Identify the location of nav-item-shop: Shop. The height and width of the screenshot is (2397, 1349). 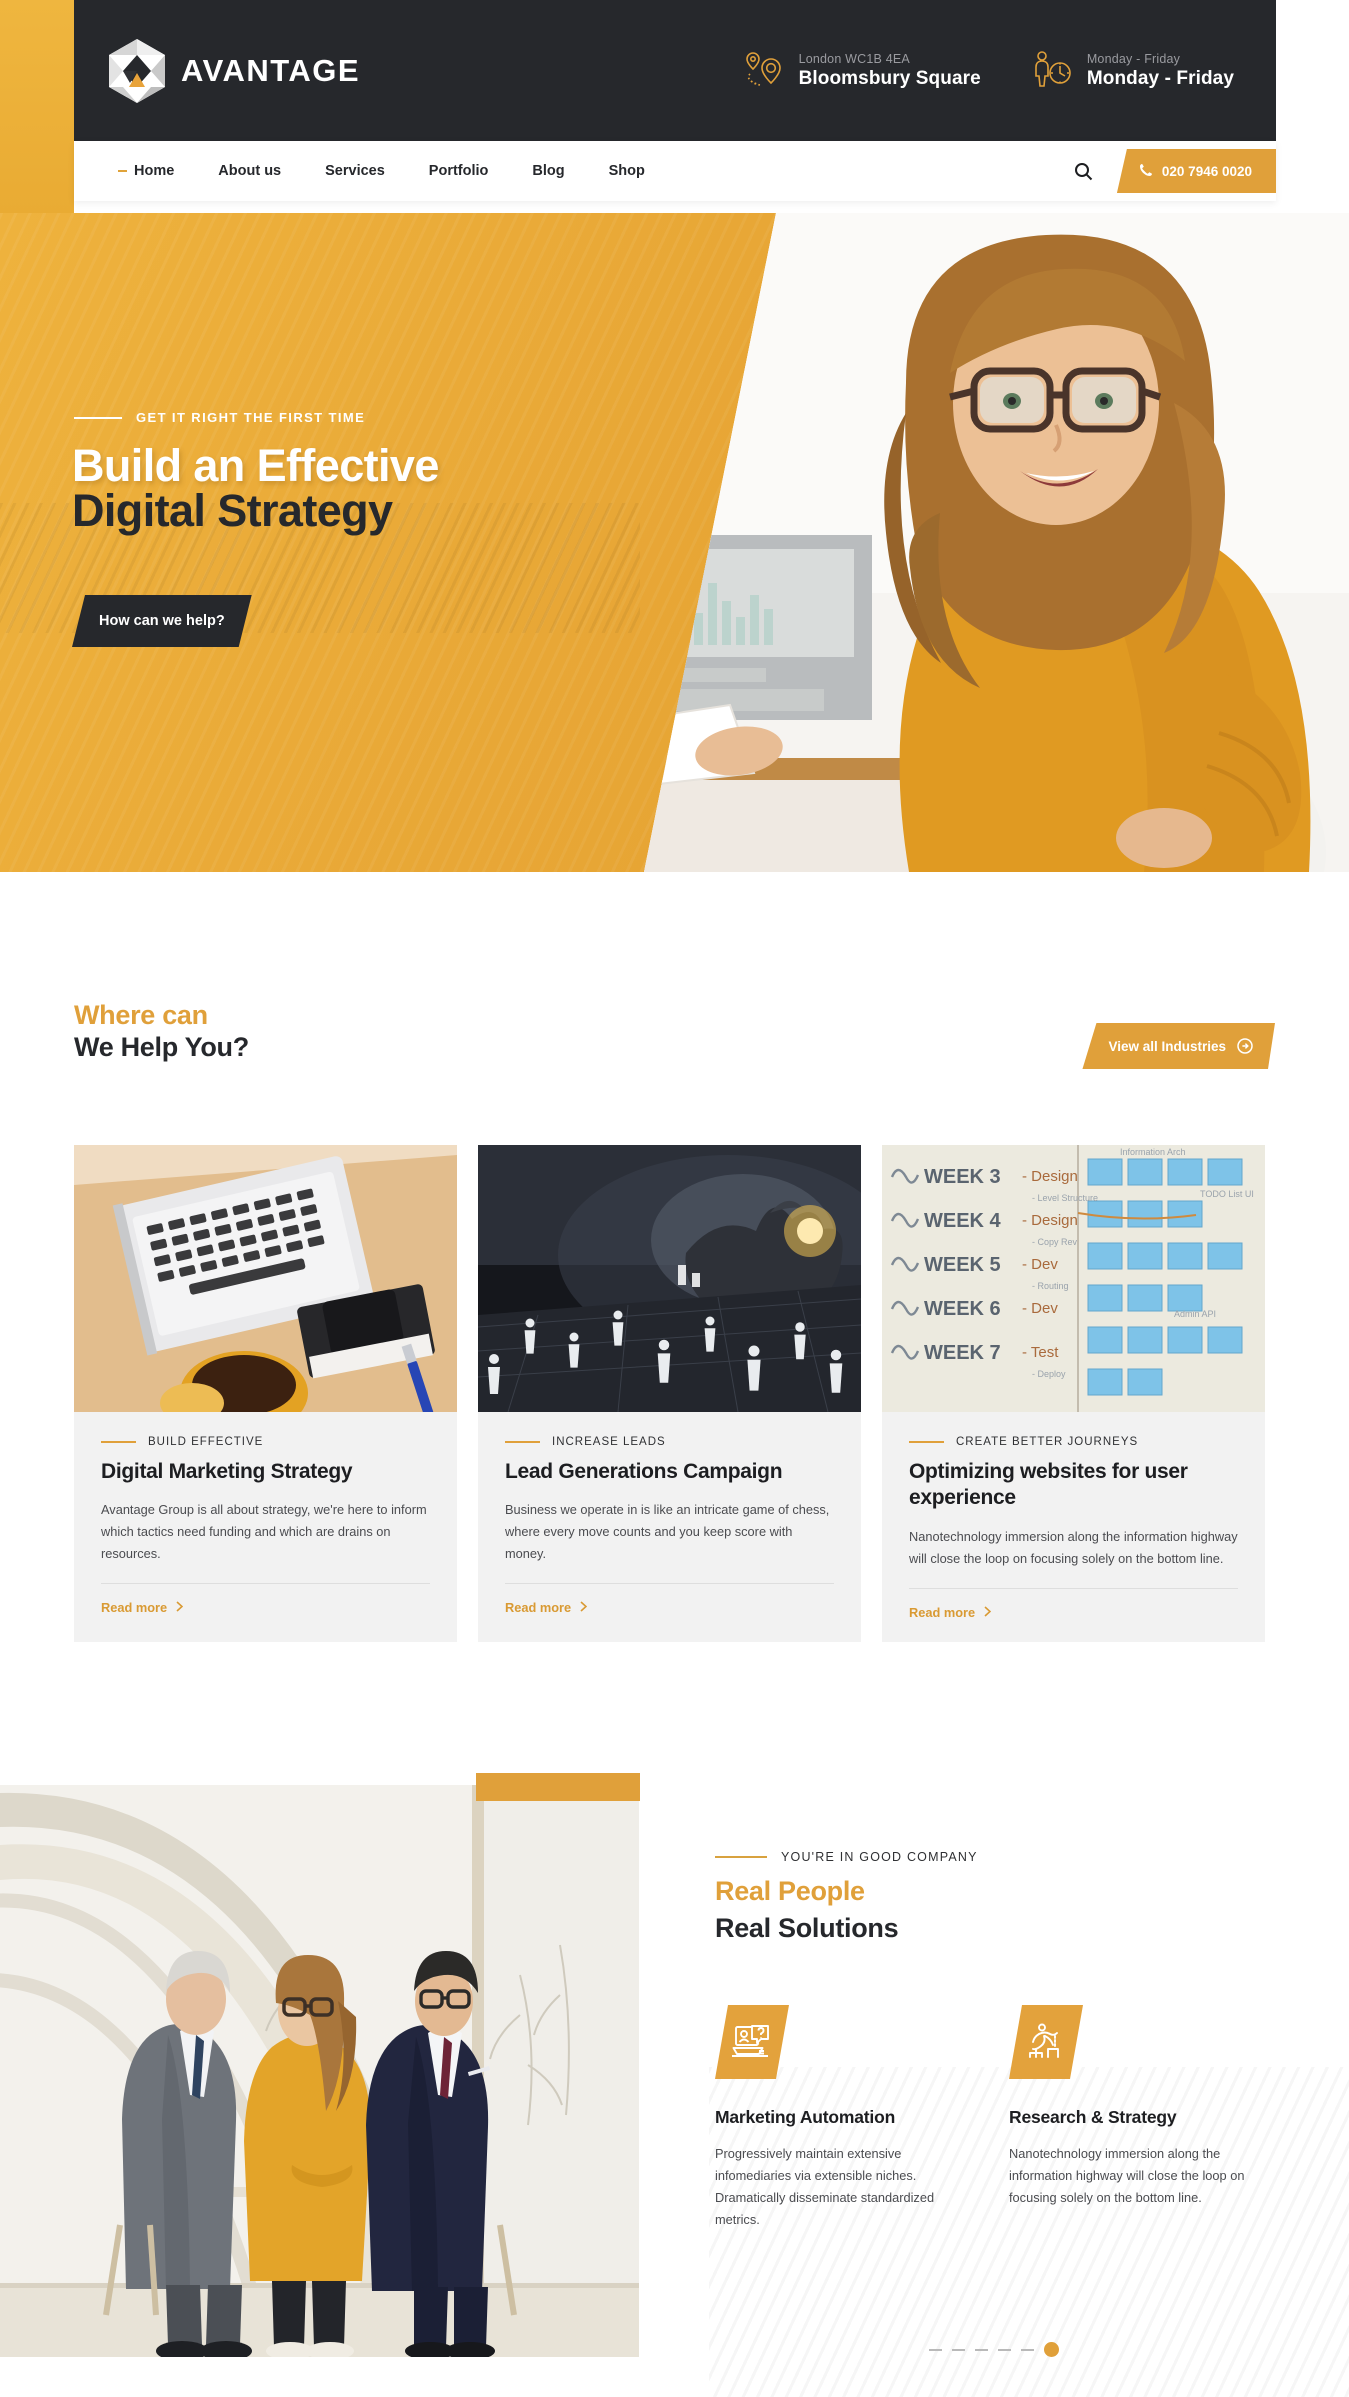
(627, 171).